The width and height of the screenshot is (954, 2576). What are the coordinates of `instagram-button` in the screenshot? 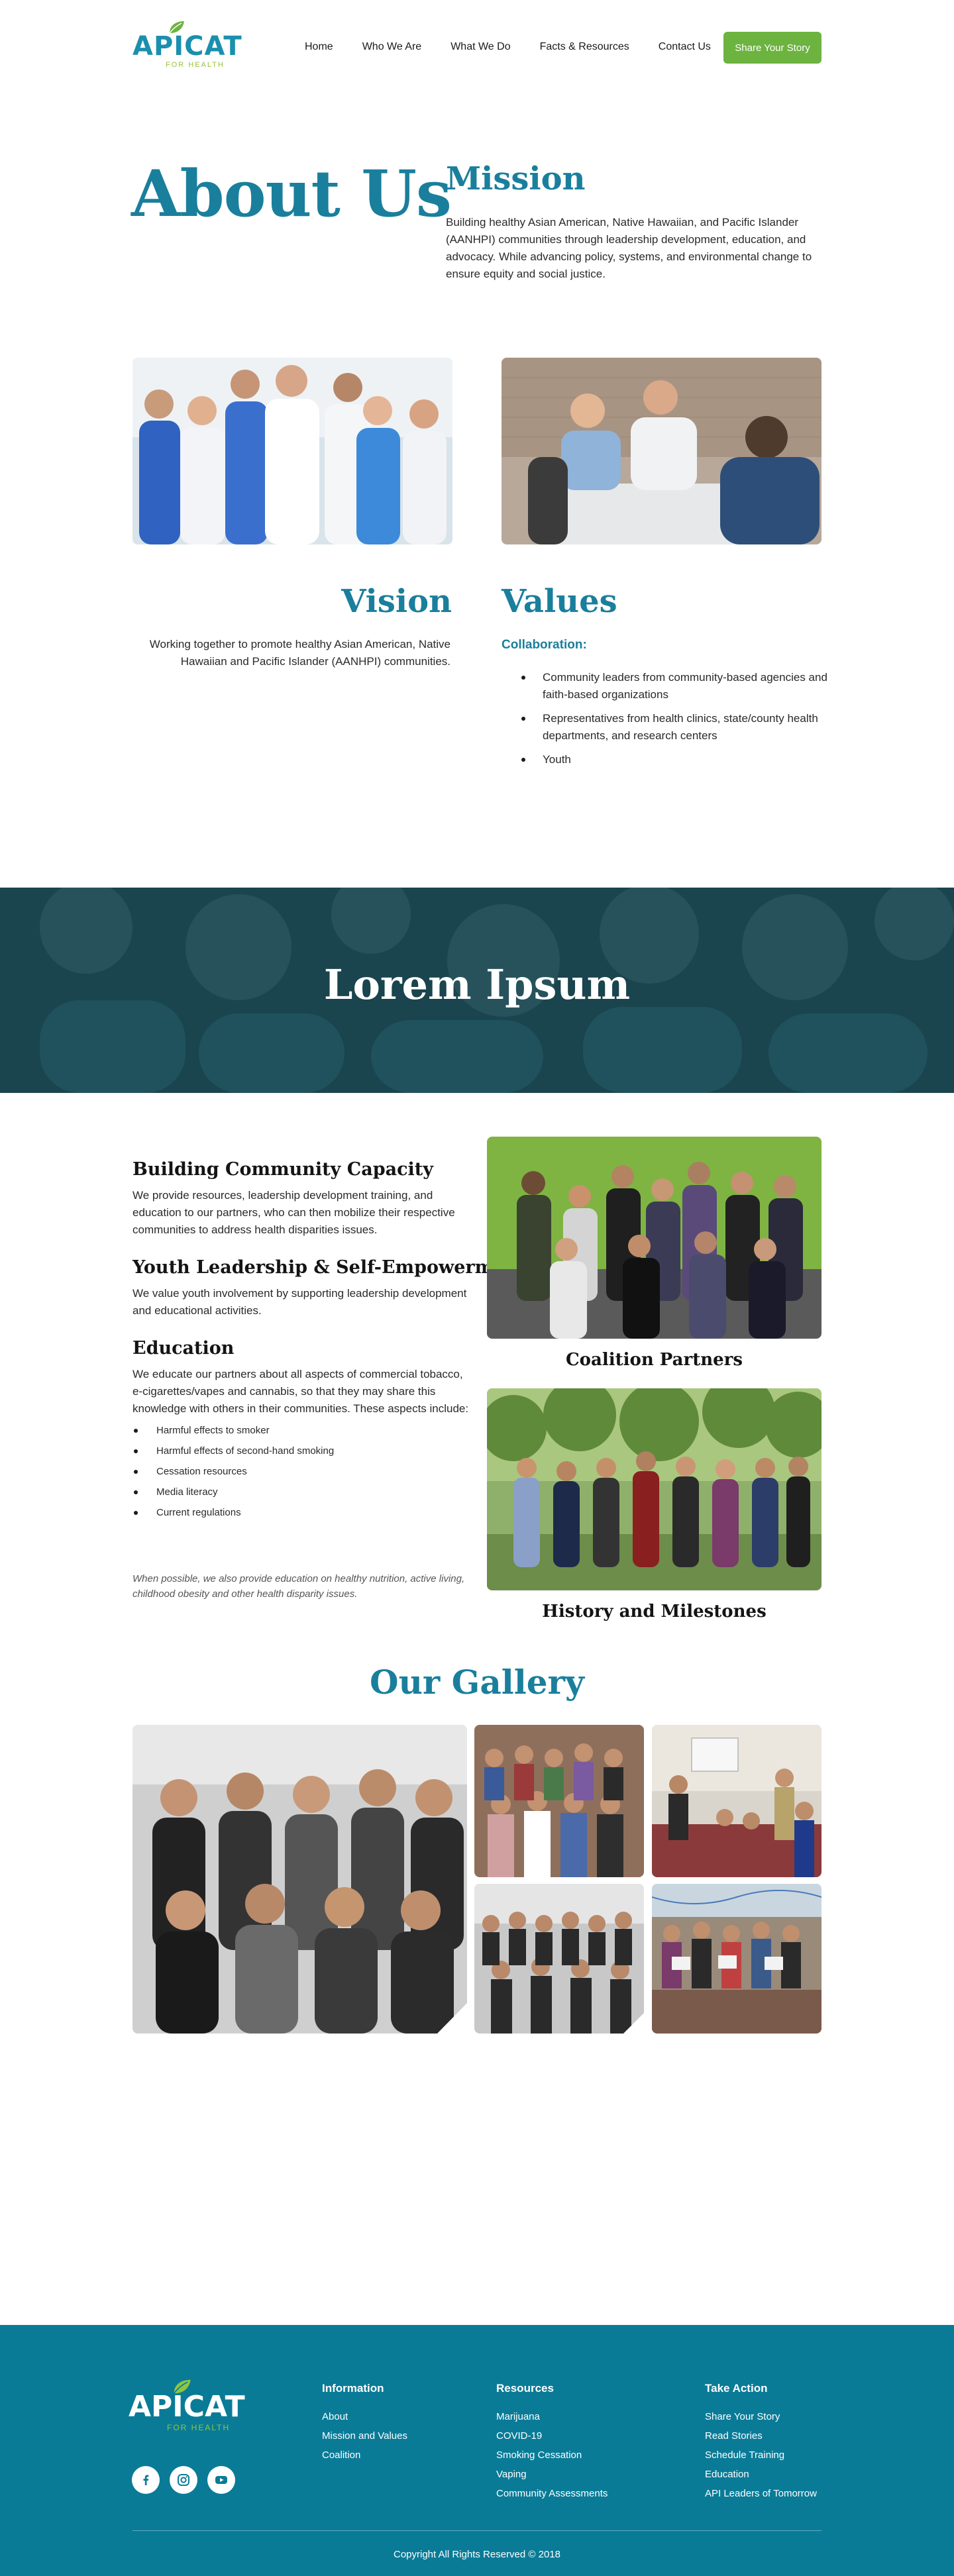 It's located at (183, 2480).